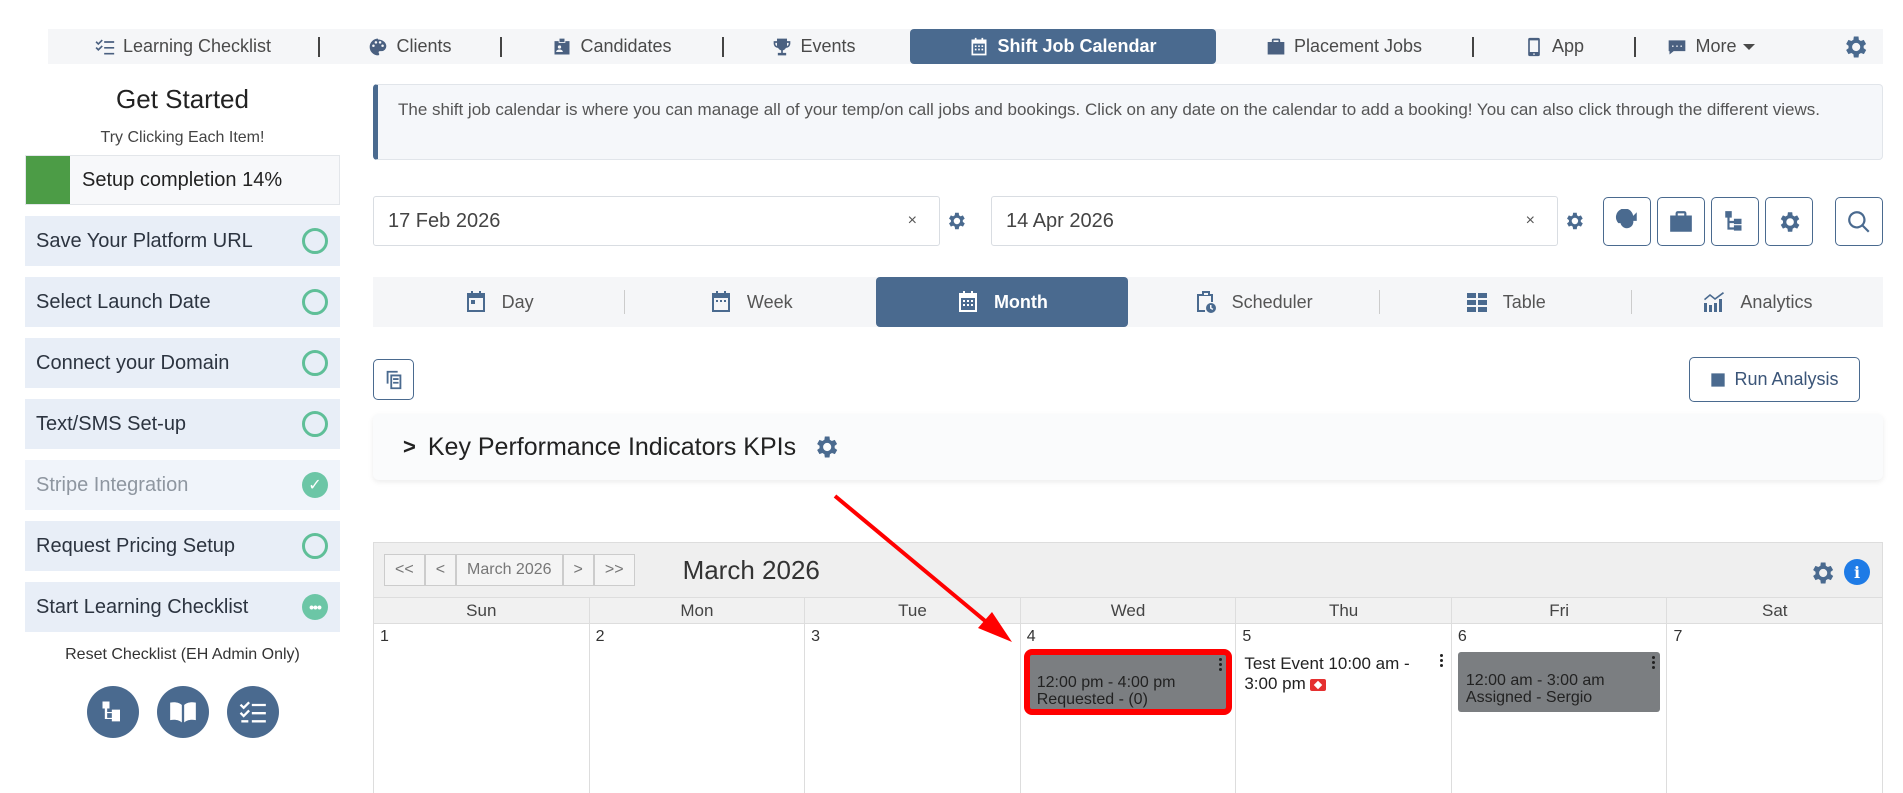 Image resolution: width=1903 pixels, height=793 pixels. I want to click on refresh-button, so click(1627, 221).